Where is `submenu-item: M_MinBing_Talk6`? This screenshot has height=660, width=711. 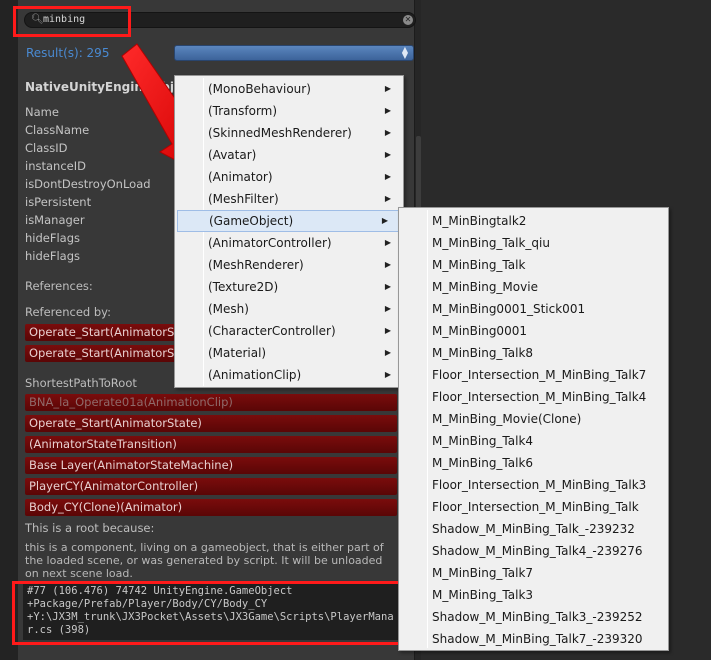 submenu-item: M_MinBing_Talk6 is located at coordinates (533, 463).